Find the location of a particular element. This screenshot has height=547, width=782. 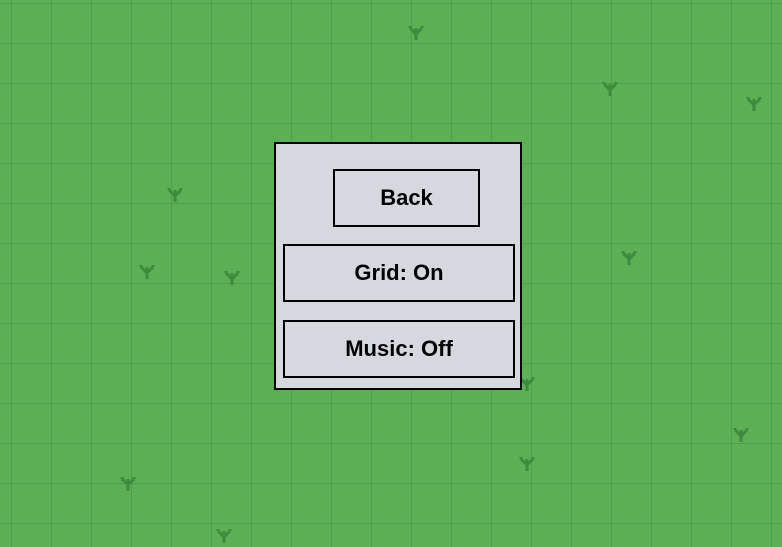

music-toggle-button: Music: Off is located at coordinates (399, 349).